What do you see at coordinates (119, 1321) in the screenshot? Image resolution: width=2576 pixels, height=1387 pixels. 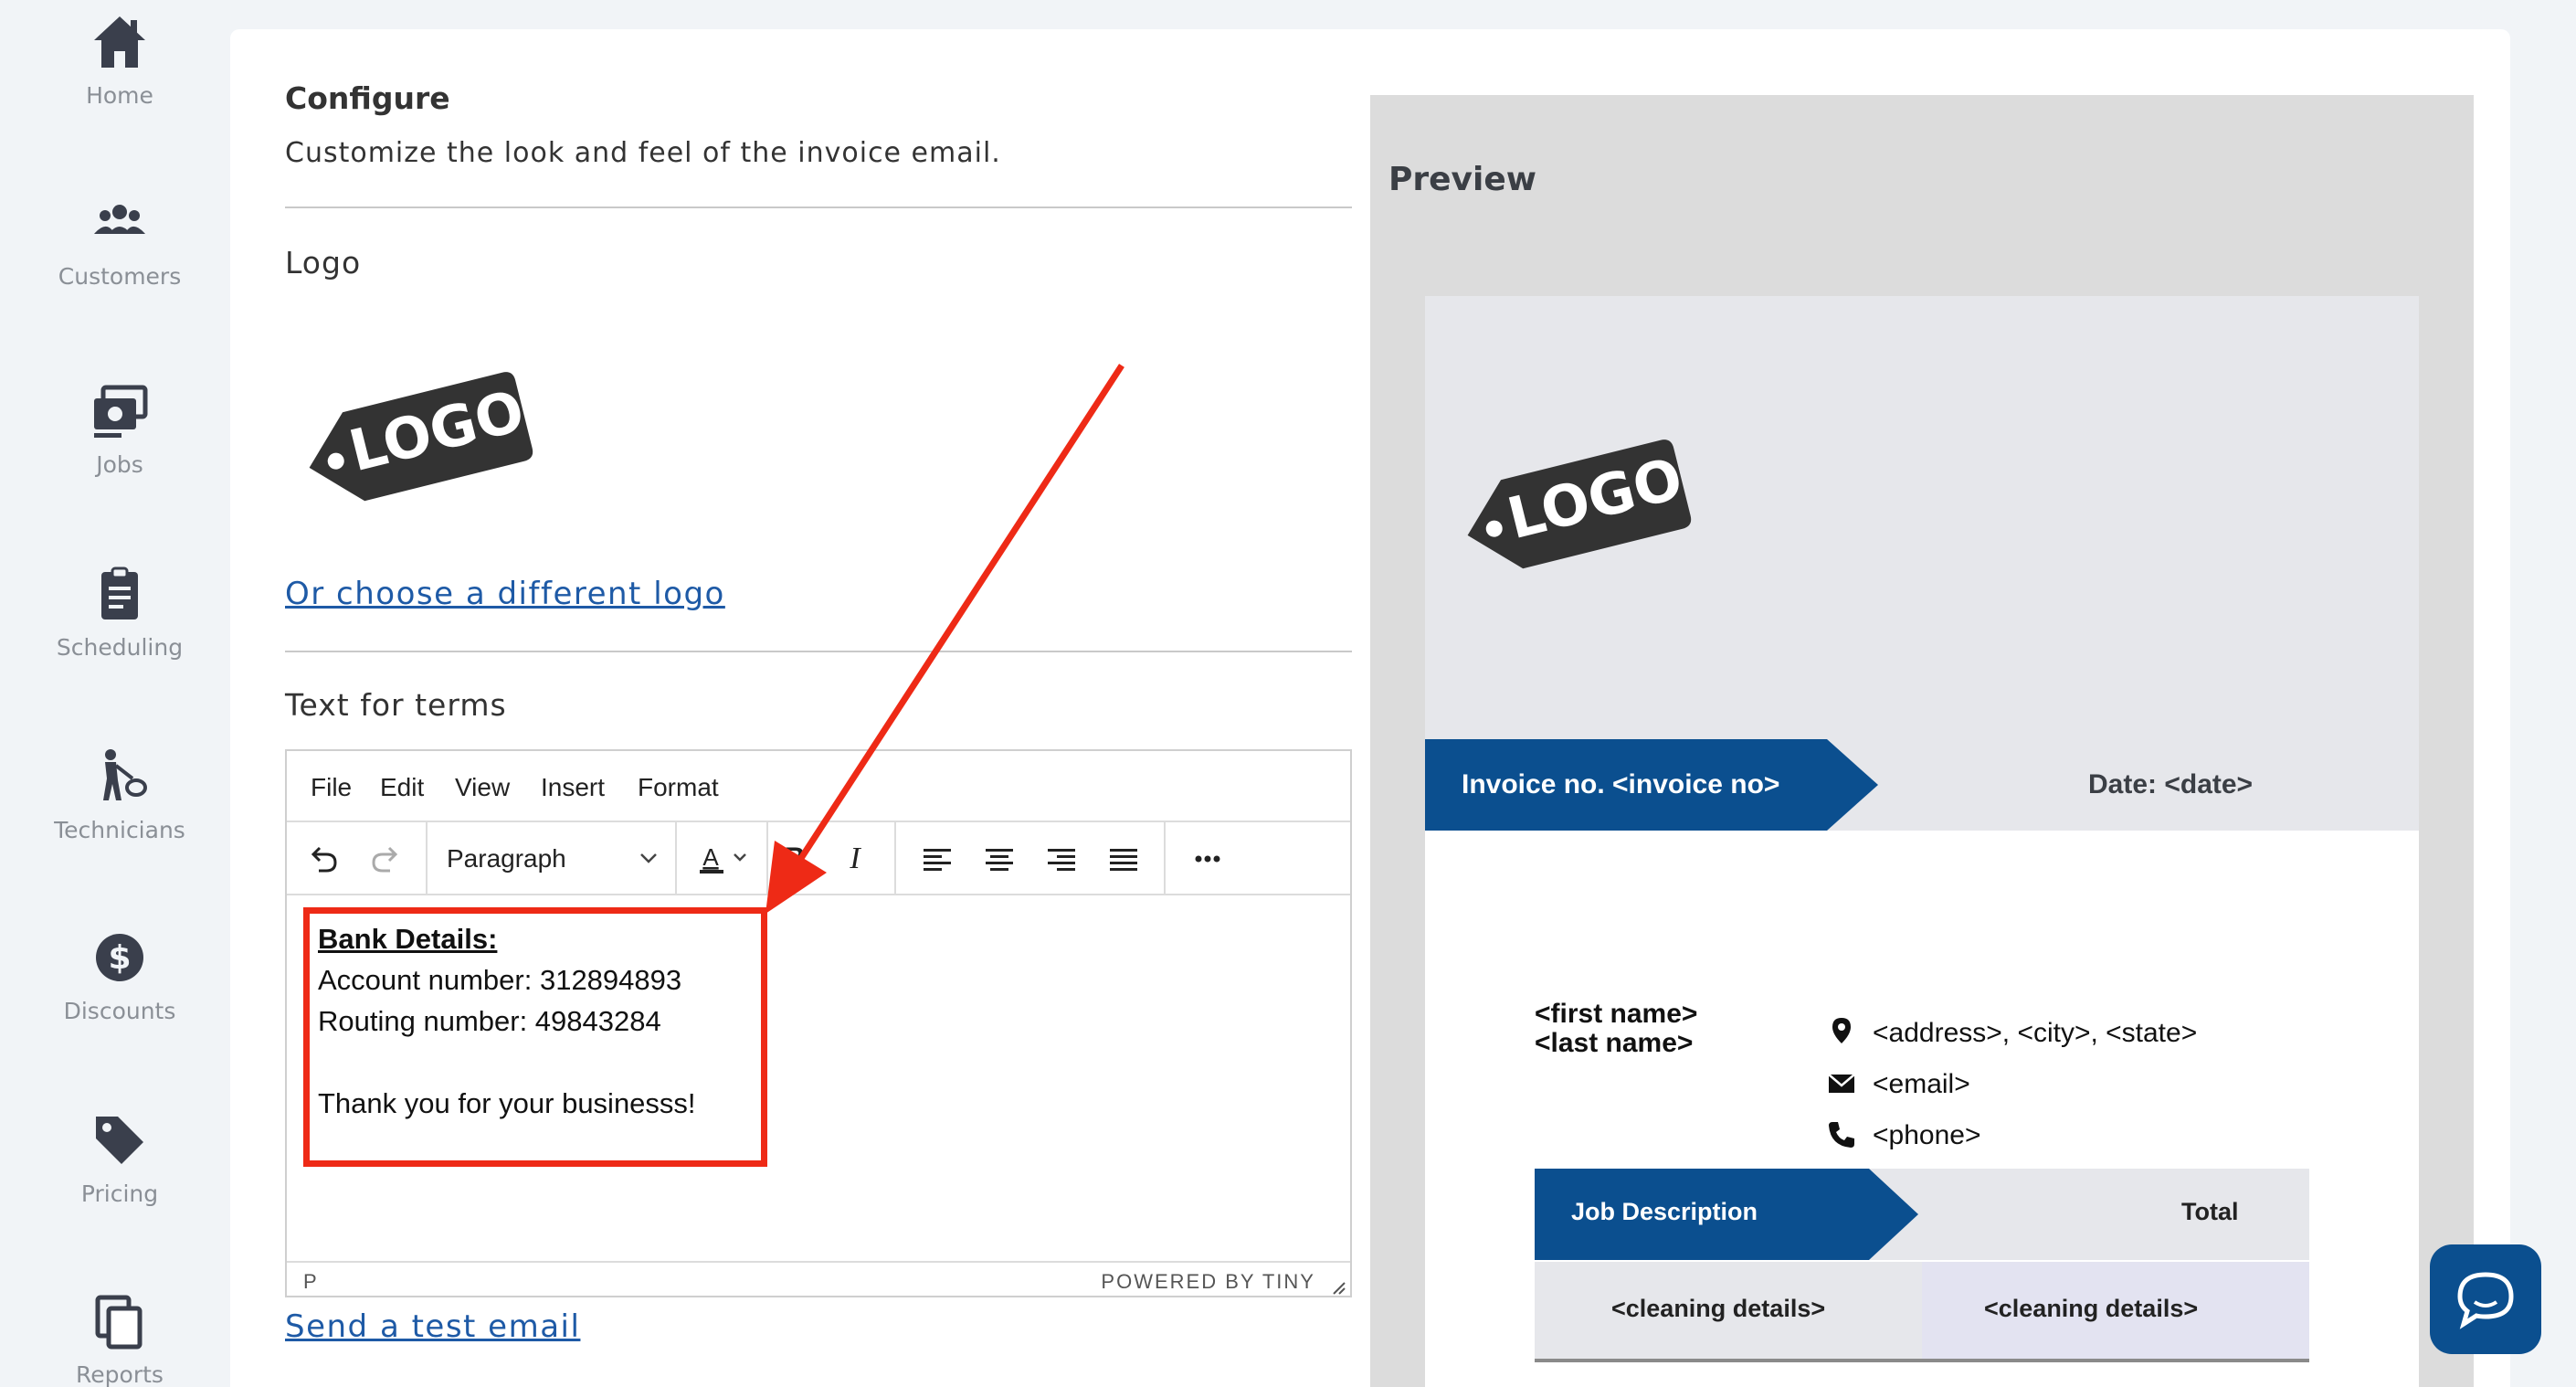 I see `copy-icon` at bounding box center [119, 1321].